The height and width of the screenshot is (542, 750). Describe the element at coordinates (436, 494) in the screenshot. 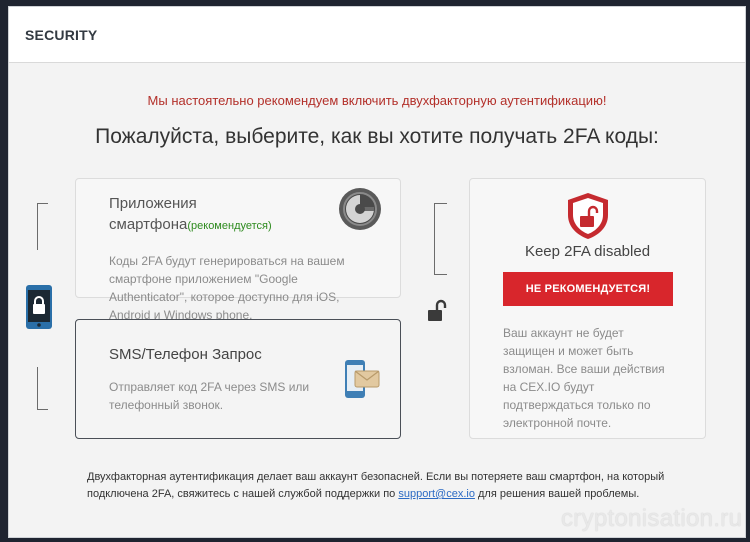

I see `support-email-link: support@cex.io` at that location.